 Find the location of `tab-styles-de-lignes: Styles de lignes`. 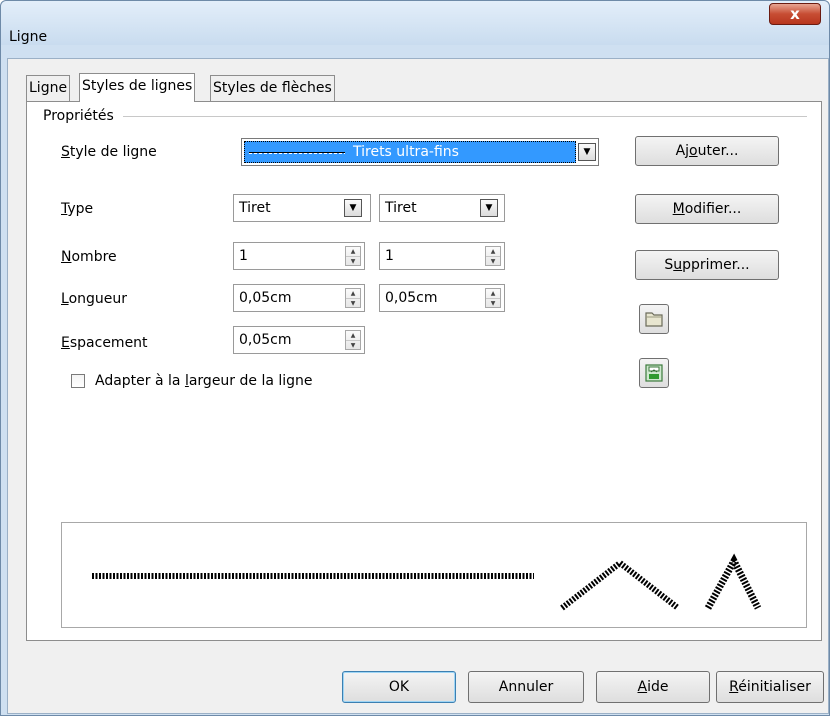

tab-styles-de-lignes: Styles de lignes is located at coordinates (137, 87).